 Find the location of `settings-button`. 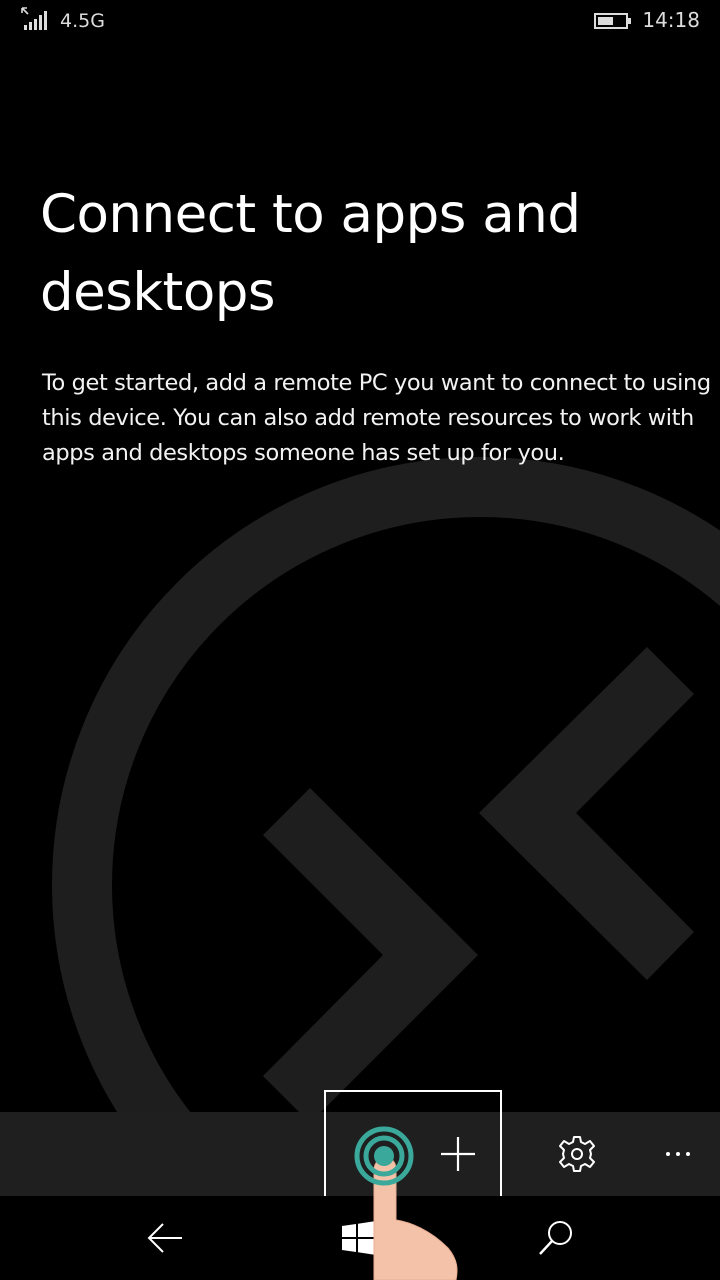

settings-button is located at coordinates (577, 1154).